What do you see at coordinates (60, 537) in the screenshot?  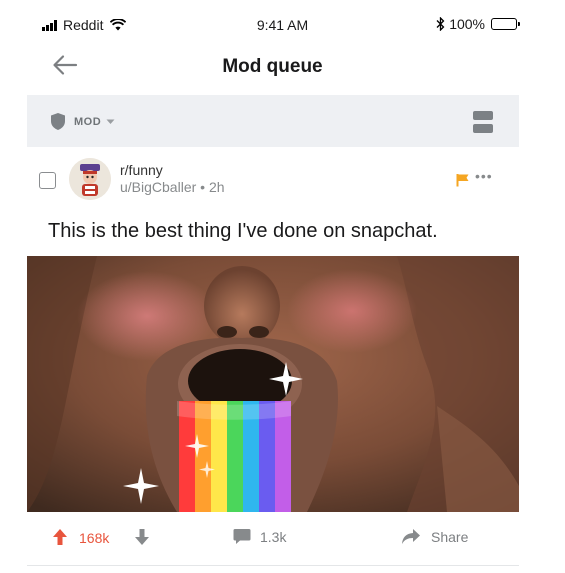 I see `upvote-icon` at bounding box center [60, 537].